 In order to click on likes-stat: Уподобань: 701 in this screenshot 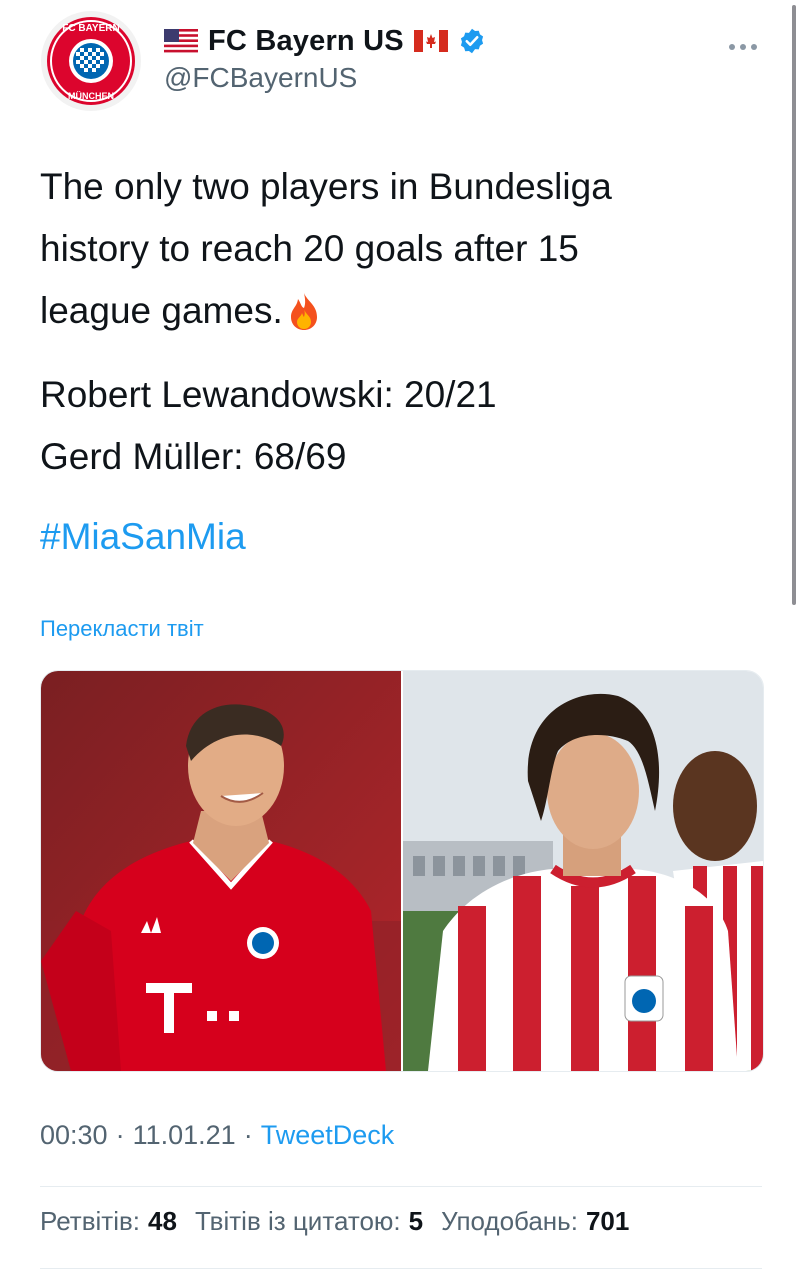, I will do `click(535, 1221)`.